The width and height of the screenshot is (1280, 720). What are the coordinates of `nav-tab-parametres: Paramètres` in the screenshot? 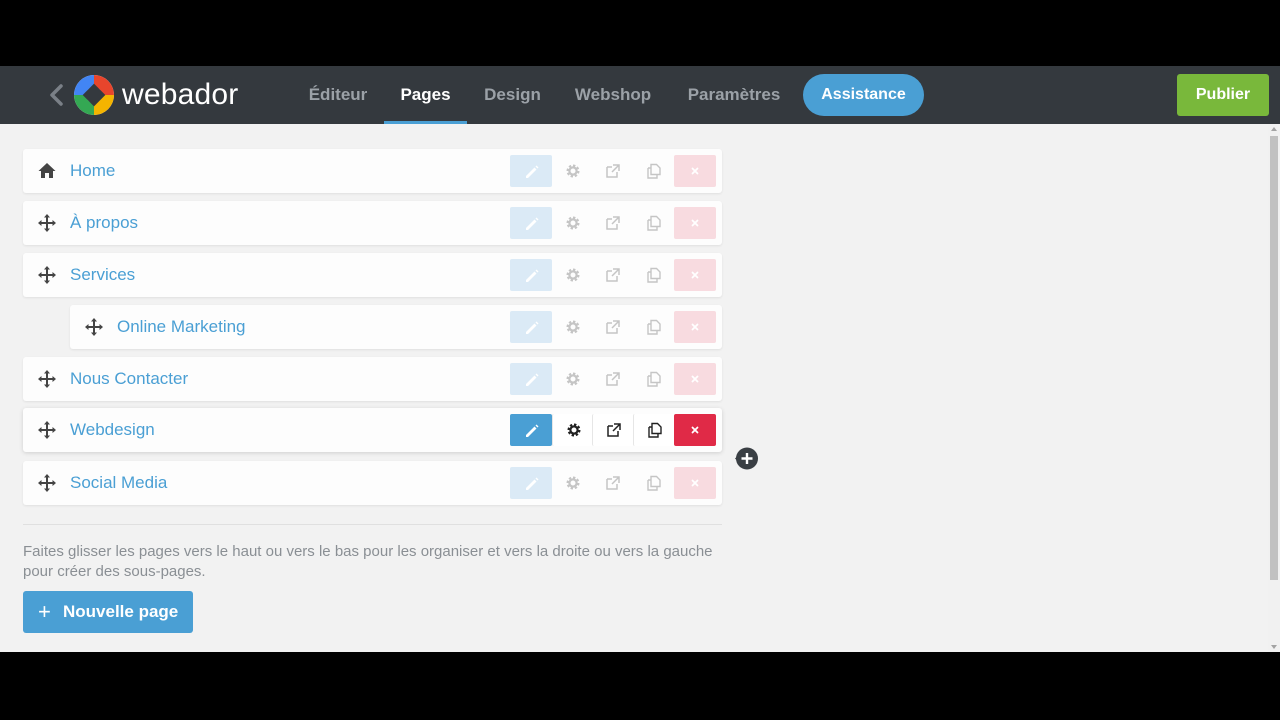 It's located at (734, 95).